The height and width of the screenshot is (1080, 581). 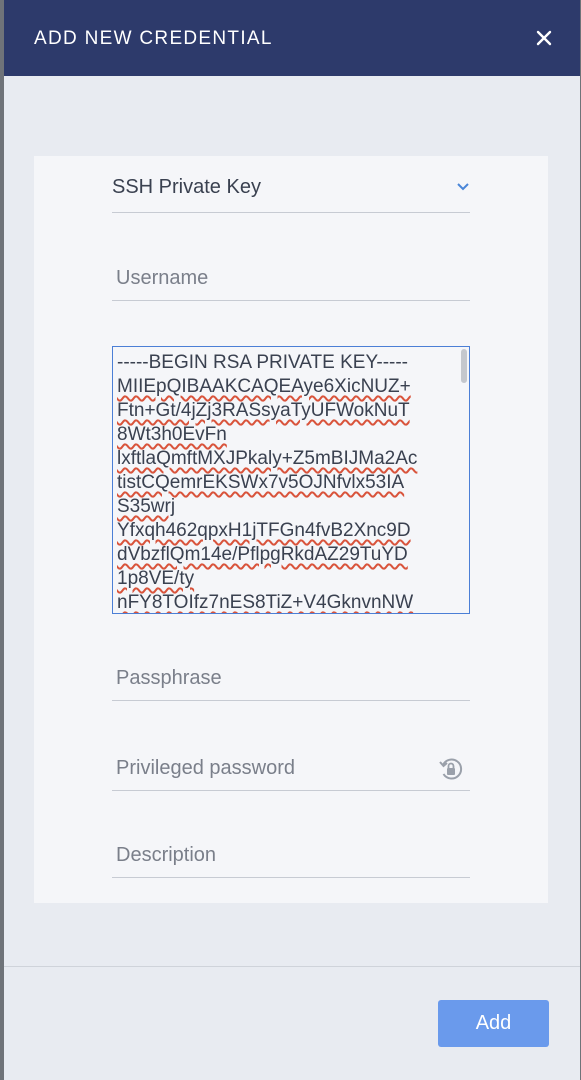 What do you see at coordinates (292, 1023) in the screenshot?
I see `dialog-footer: Add` at bounding box center [292, 1023].